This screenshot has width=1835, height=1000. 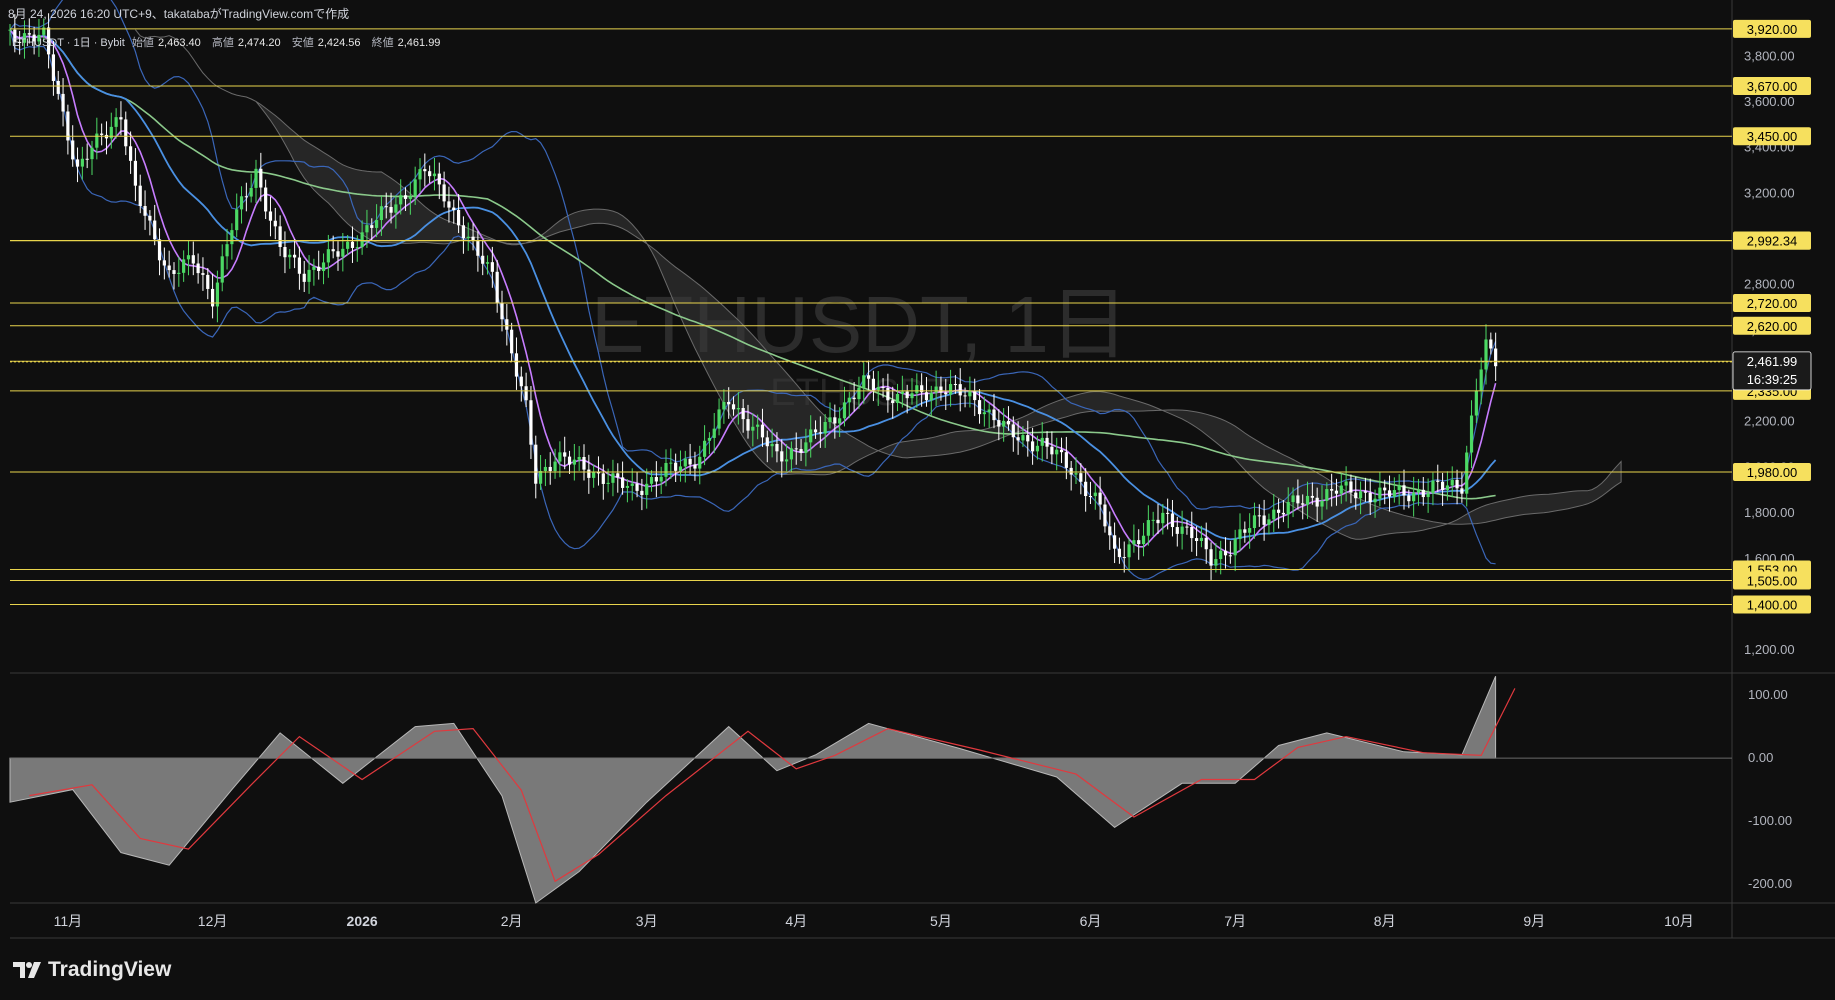 I want to click on price-tick-label: 3,600.00, so click(x=1769, y=101).